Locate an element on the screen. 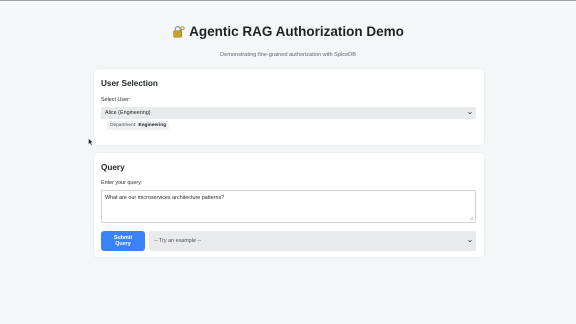 The width and height of the screenshot is (576, 324). resize-handle-icon is located at coordinates (471, 218).